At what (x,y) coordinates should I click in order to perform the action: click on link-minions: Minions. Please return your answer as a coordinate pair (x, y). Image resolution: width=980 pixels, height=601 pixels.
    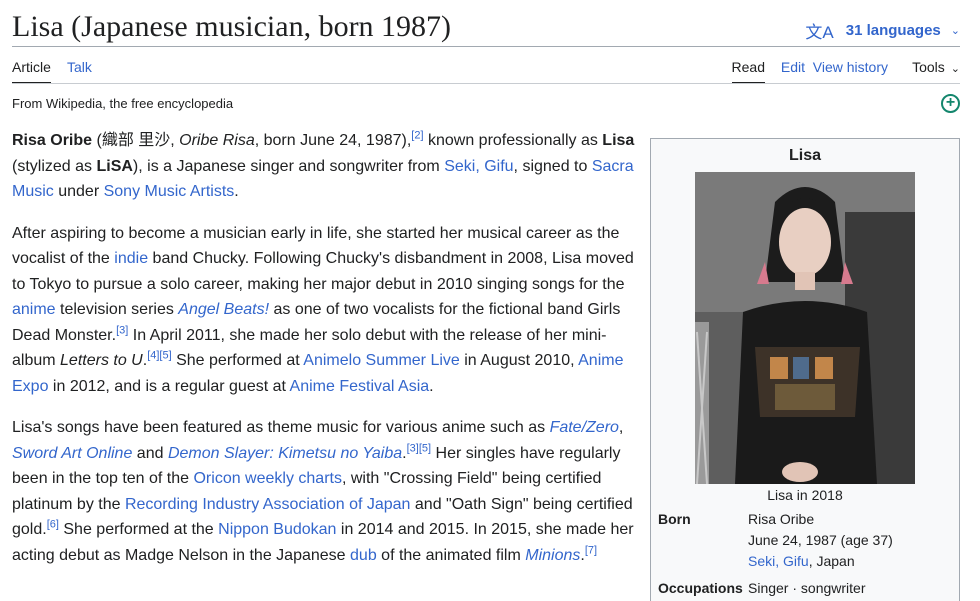
    Looking at the image, I should click on (552, 555).